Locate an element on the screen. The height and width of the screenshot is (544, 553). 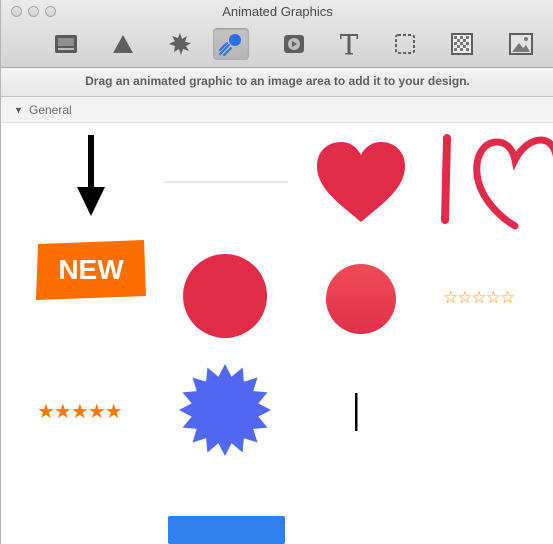
pattern-icon is located at coordinates (462, 44).